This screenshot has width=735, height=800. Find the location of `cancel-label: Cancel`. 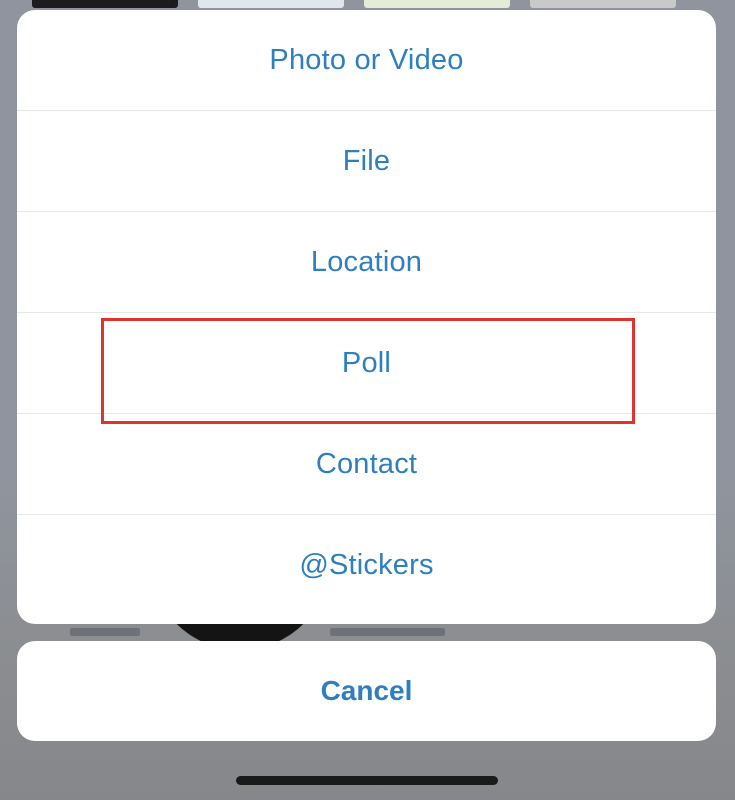

cancel-label: Cancel is located at coordinates (366, 690).